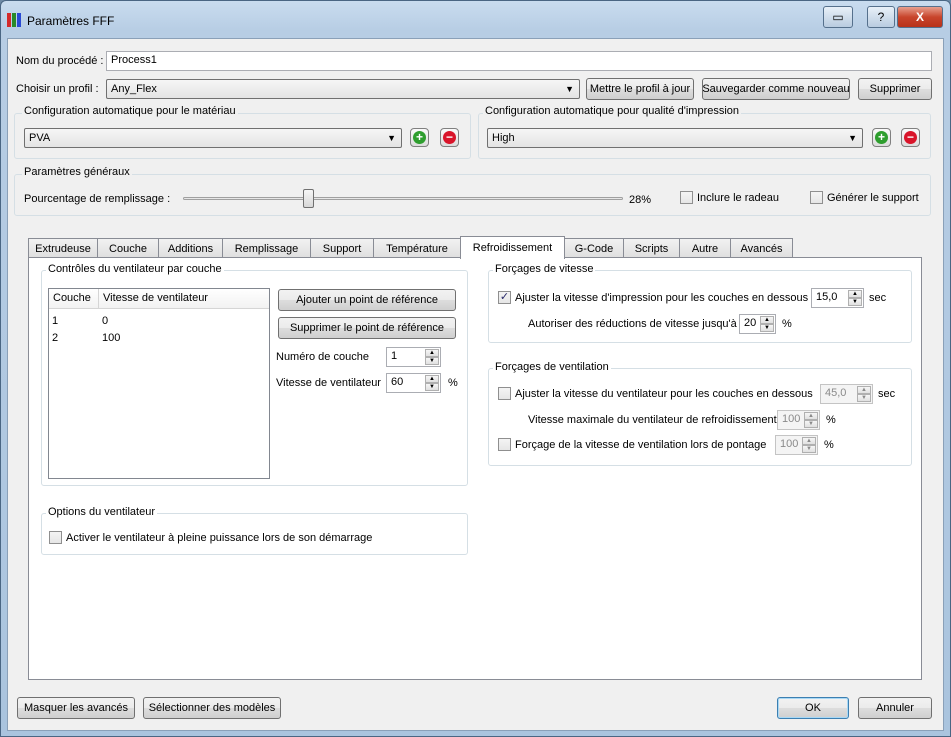 This screenshot has width=951, height=737. What do you see at coordinates (413, 357) in the screenshot?
I see `layer-number-stepper: 1 ▲ ▼` at bounding box center [413, 357].